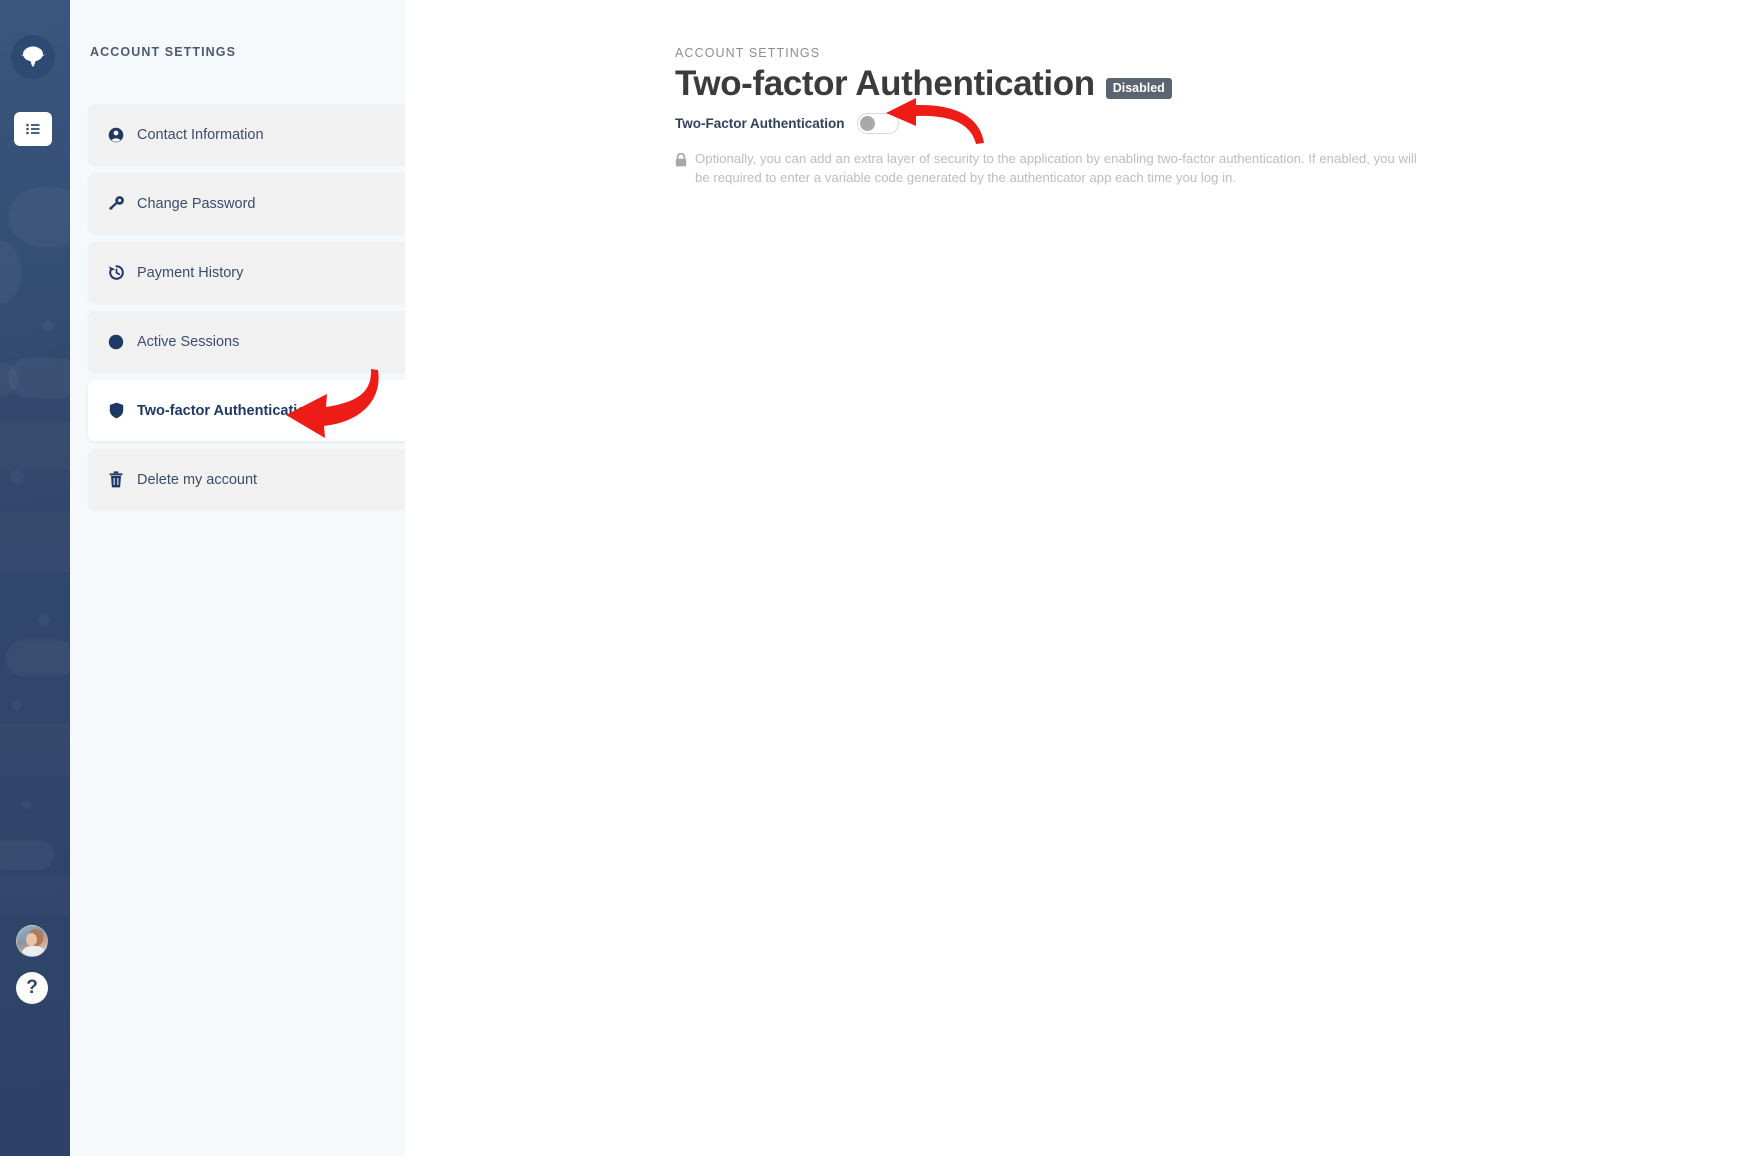  I want to click on shield-icon, so click(116, 410).